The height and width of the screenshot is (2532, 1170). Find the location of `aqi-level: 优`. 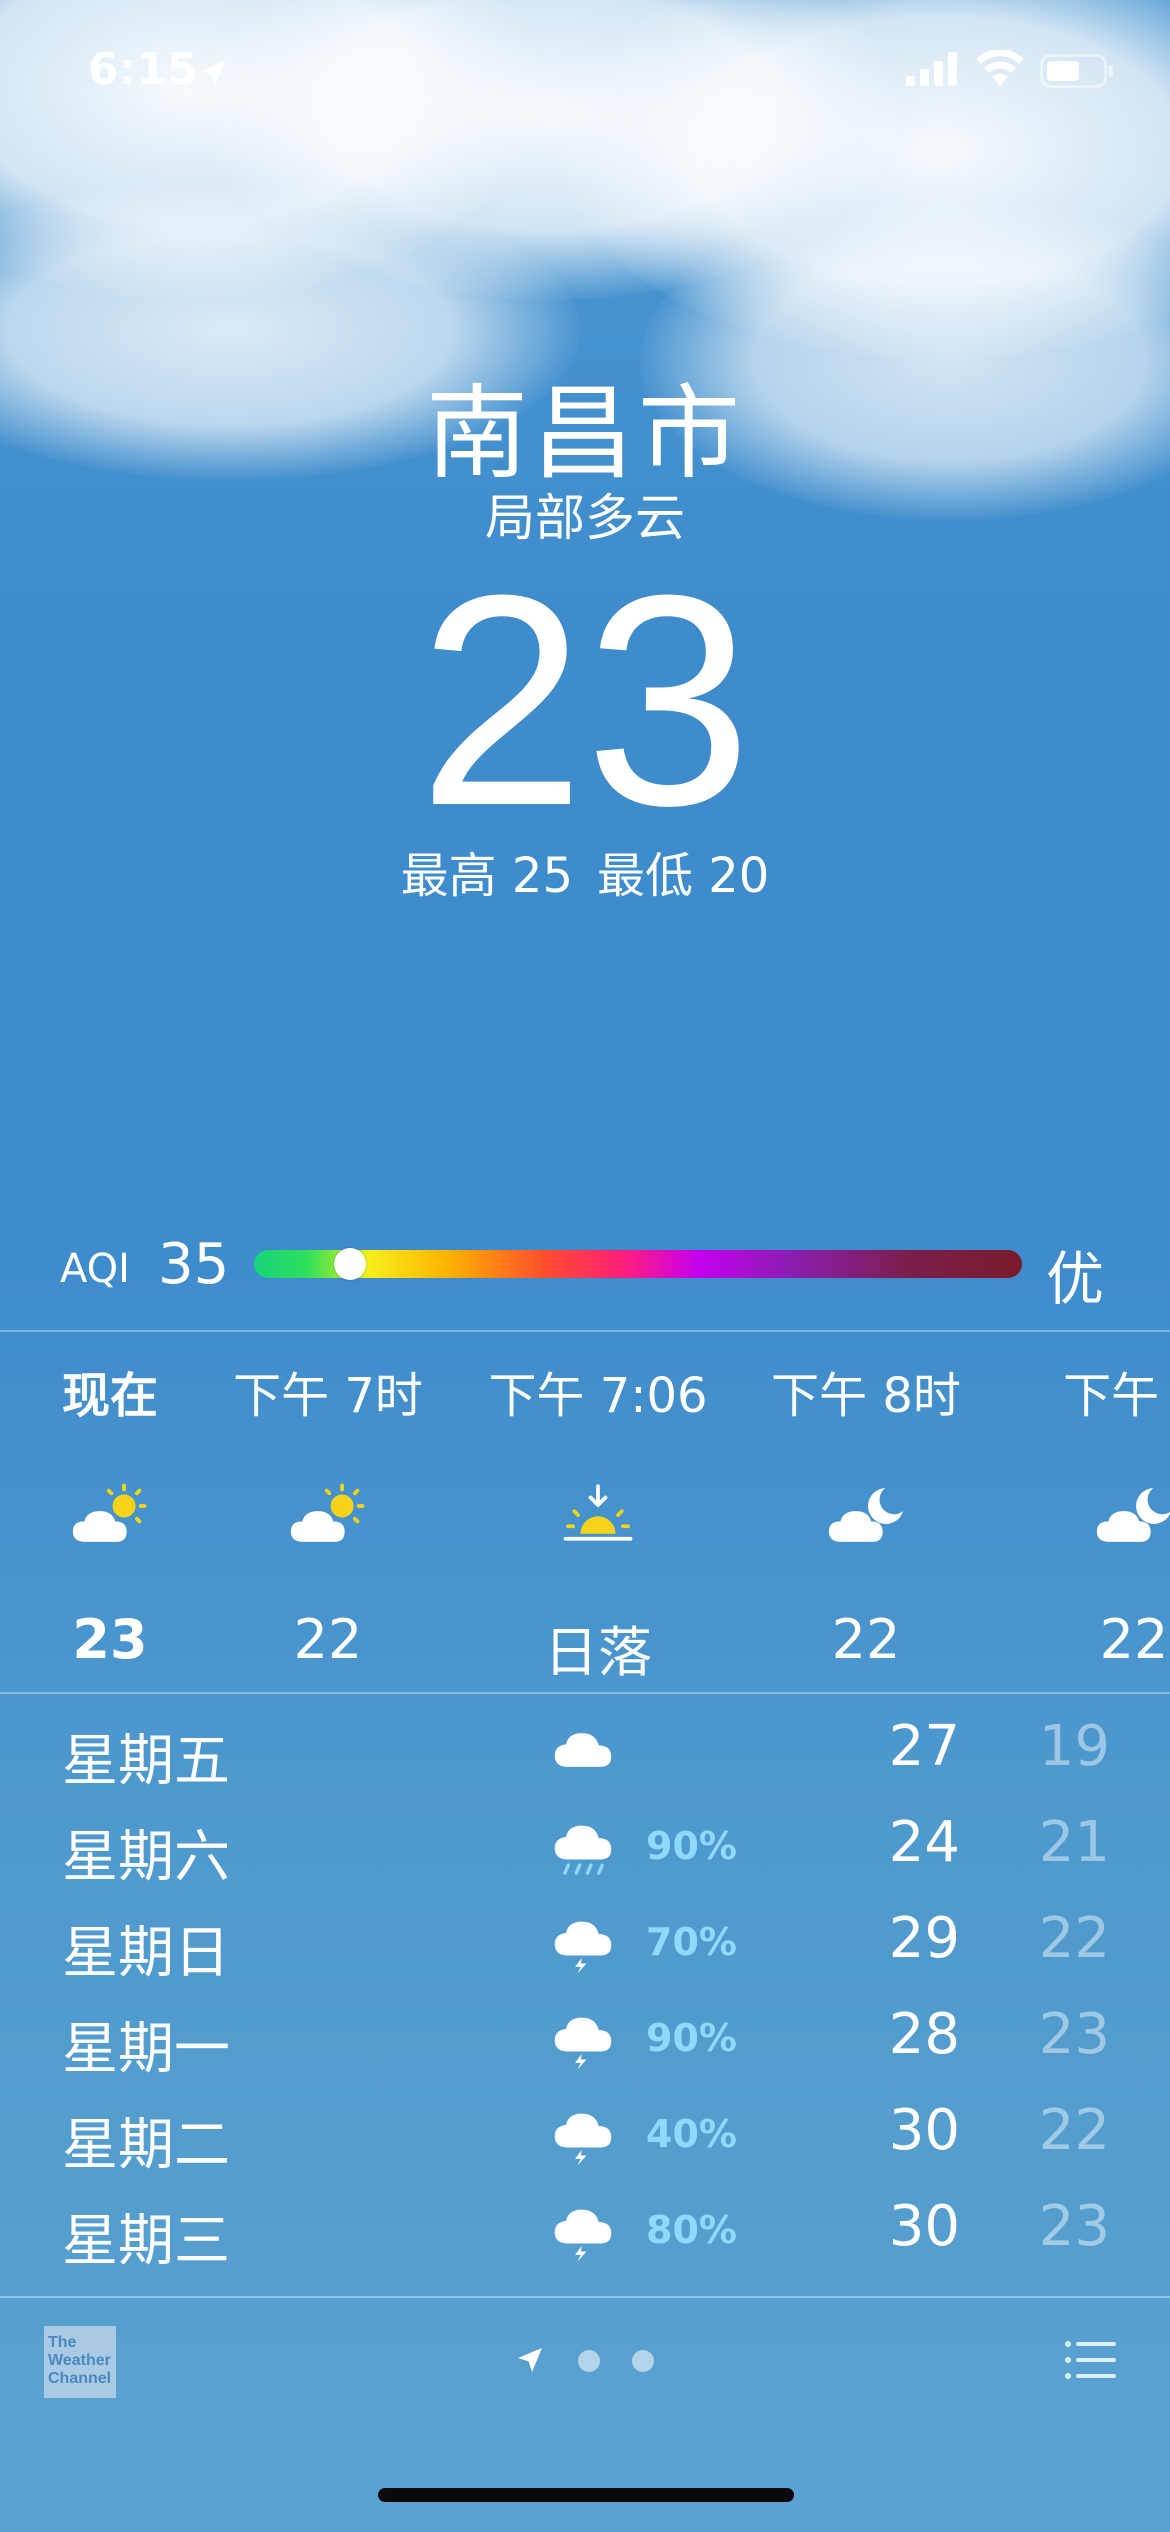

aqi-level: 优 is located at coordinates (1075, 1279).